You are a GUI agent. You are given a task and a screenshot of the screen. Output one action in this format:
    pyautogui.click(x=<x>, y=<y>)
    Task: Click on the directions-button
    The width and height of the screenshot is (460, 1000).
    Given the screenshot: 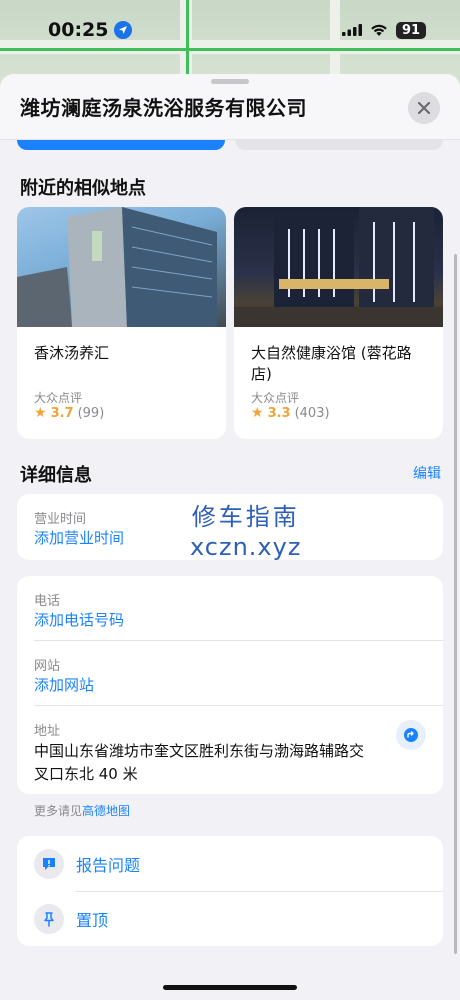 What is the action you would take?
    pyautogui.click(x=411, y=735)
    